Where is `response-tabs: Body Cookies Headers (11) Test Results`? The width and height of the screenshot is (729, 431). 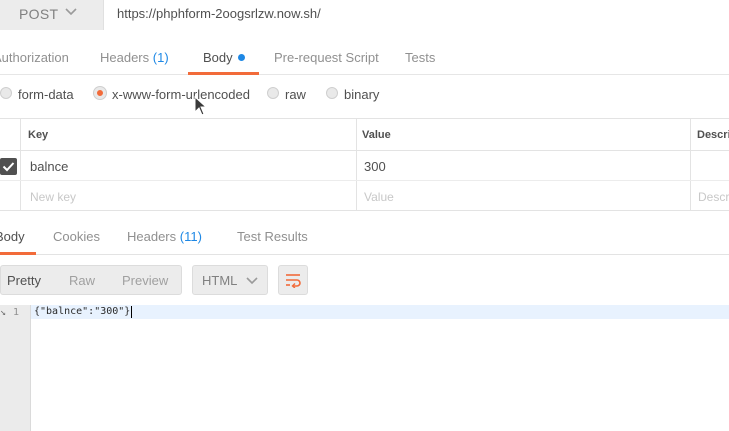 response-tabs: Body Cookies Headers (11) Test Results is located at coordinates (364, 233).